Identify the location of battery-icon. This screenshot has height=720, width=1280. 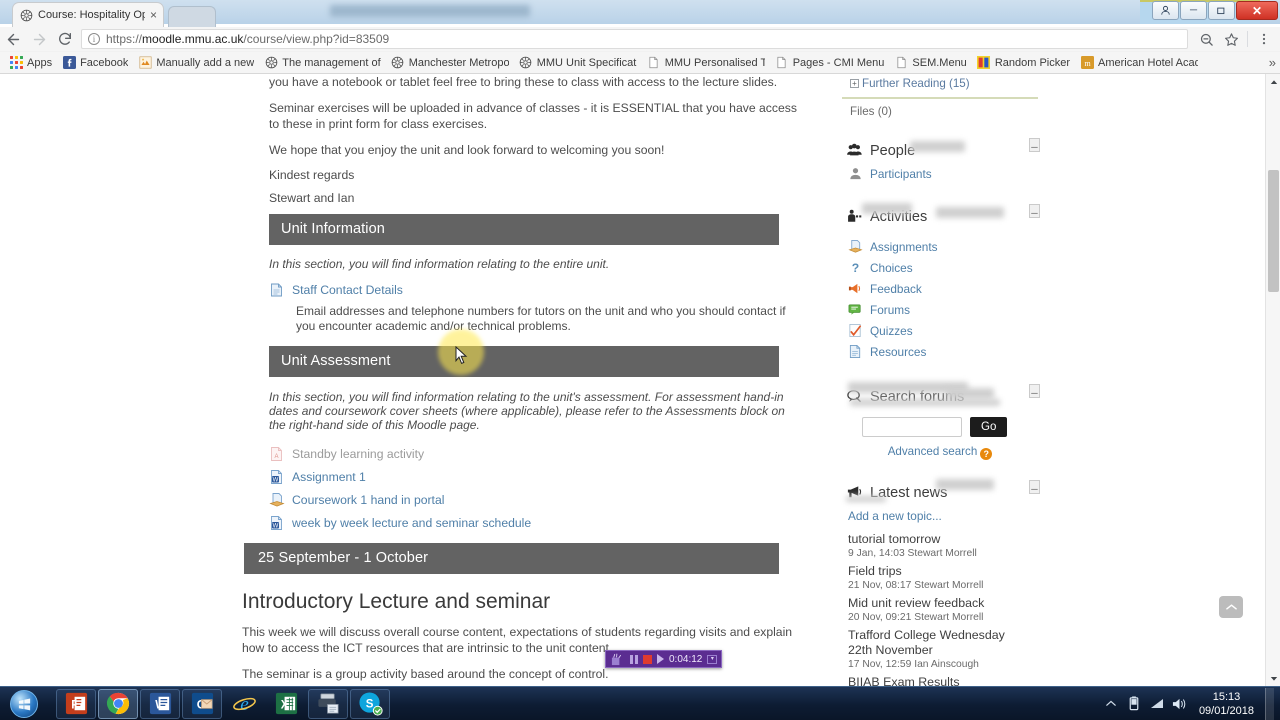
(1134, 704).